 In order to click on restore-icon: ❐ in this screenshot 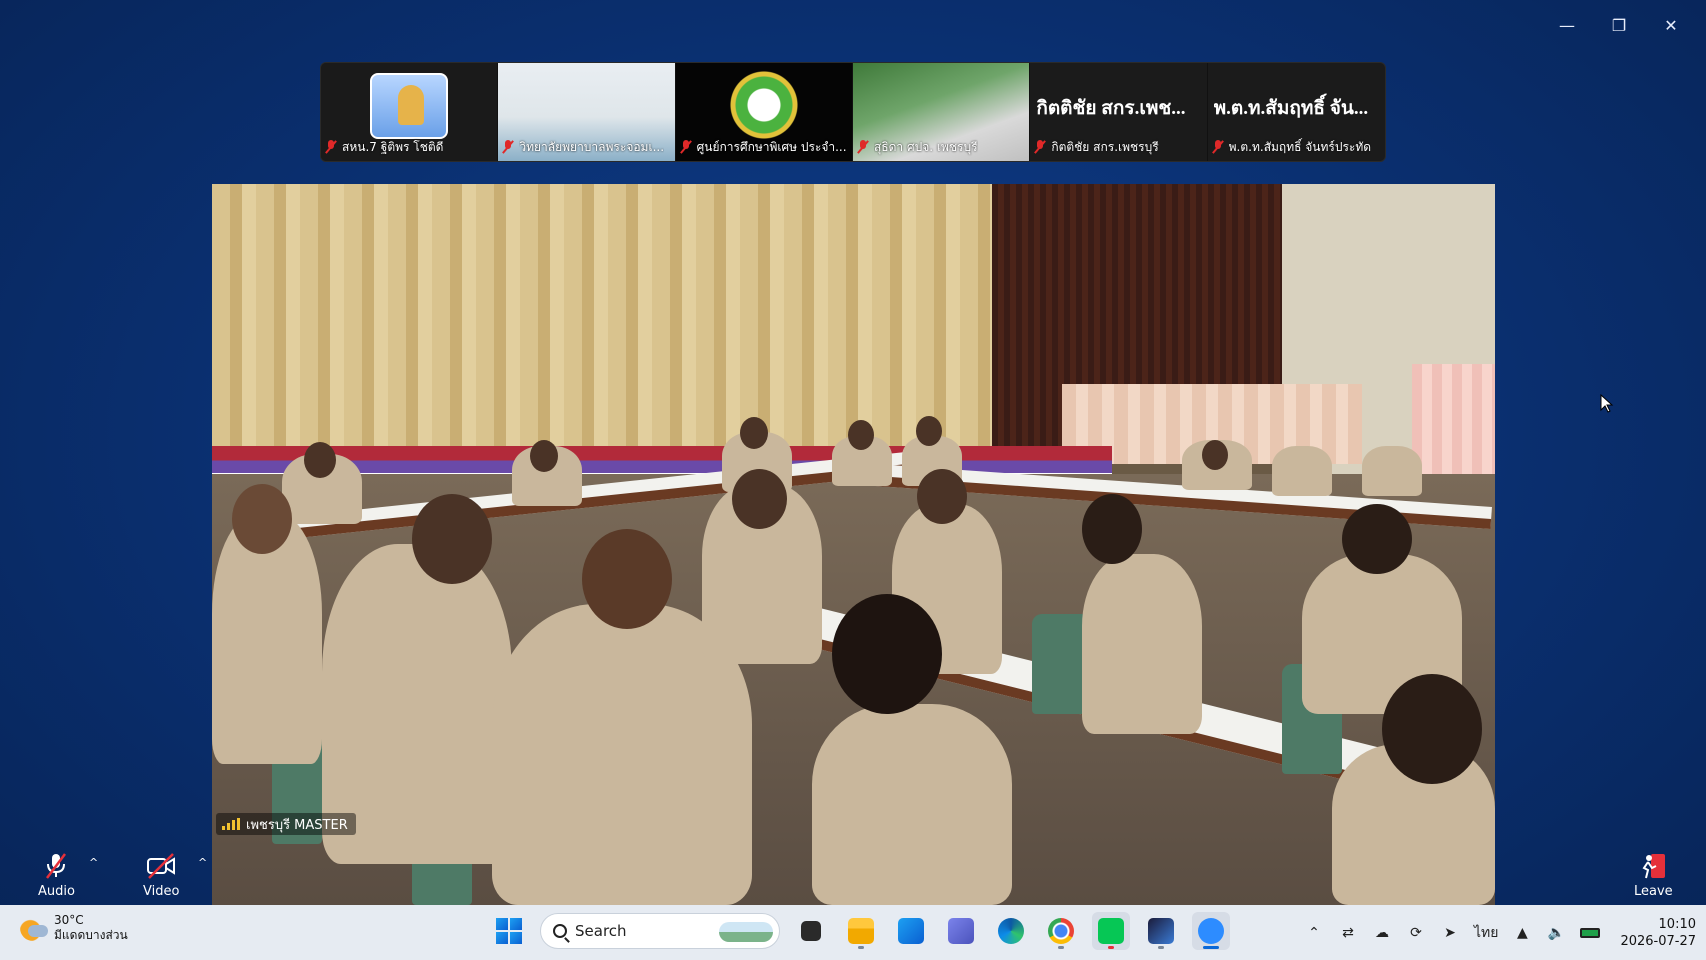, I will do `click(1619, 25)`.